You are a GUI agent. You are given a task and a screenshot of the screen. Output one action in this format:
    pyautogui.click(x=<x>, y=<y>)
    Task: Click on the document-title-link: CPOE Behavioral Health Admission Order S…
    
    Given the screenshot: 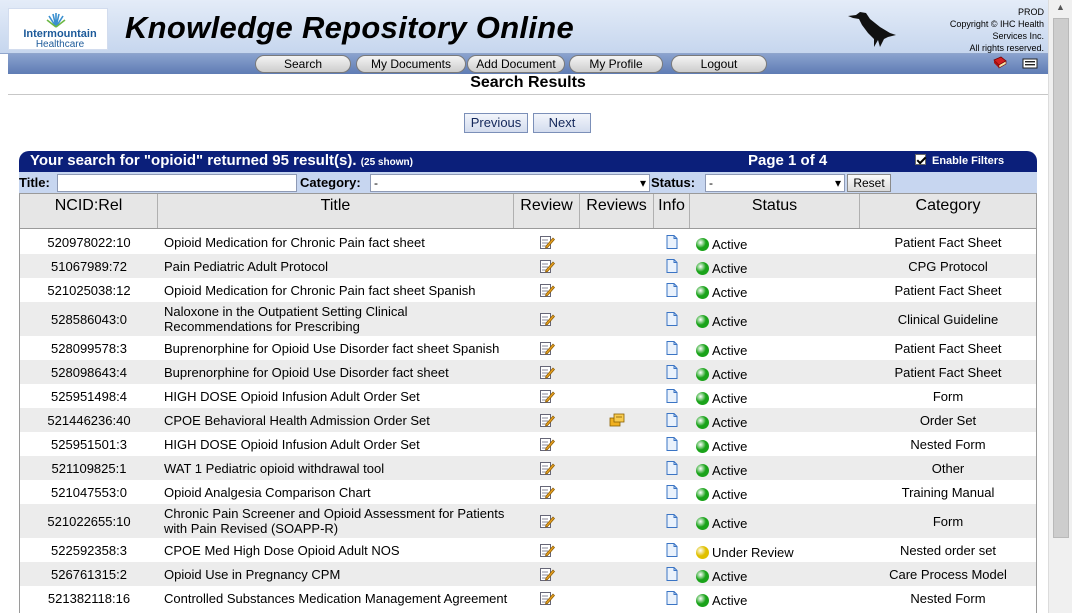 What is the action you would take?
    pyautogui.click(x=339, y=420)
    